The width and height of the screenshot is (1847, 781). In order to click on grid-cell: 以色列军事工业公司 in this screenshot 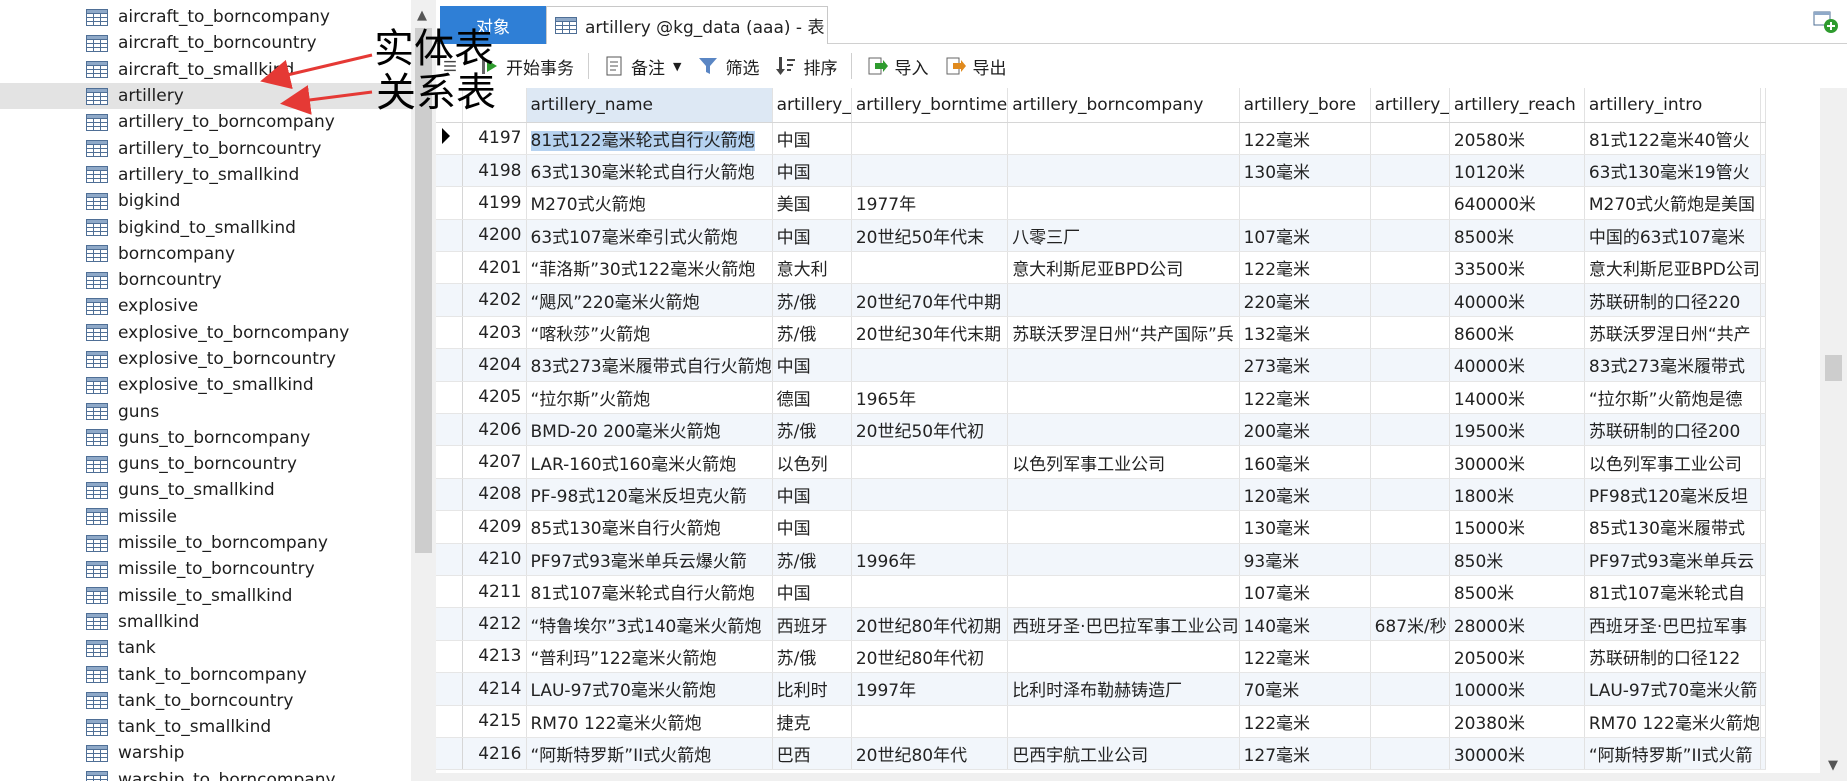, I will do `click(1123, 462)`.